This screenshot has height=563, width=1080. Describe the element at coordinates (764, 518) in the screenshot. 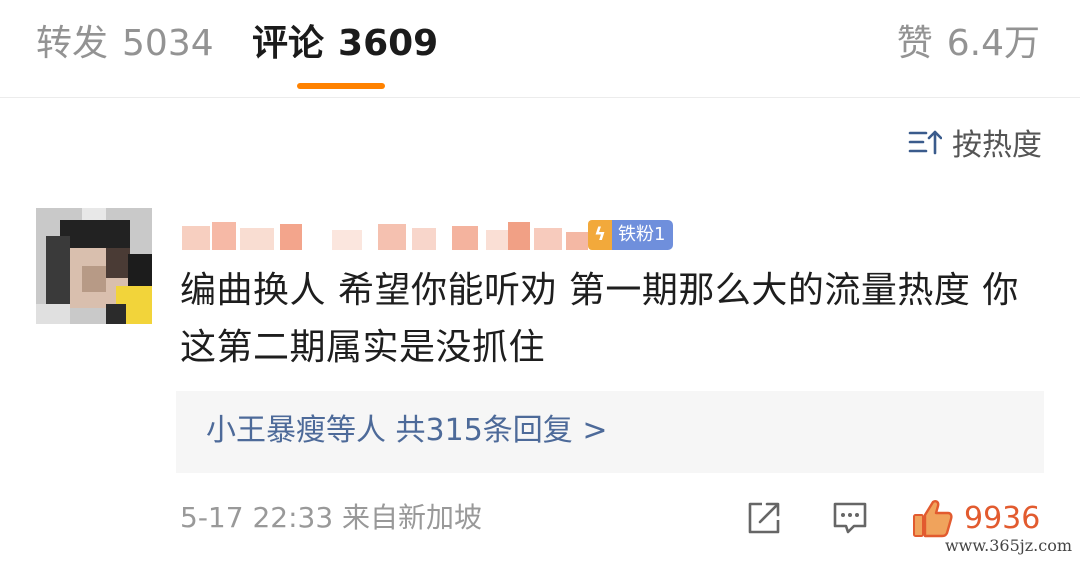

I see `share-icon` at that location.